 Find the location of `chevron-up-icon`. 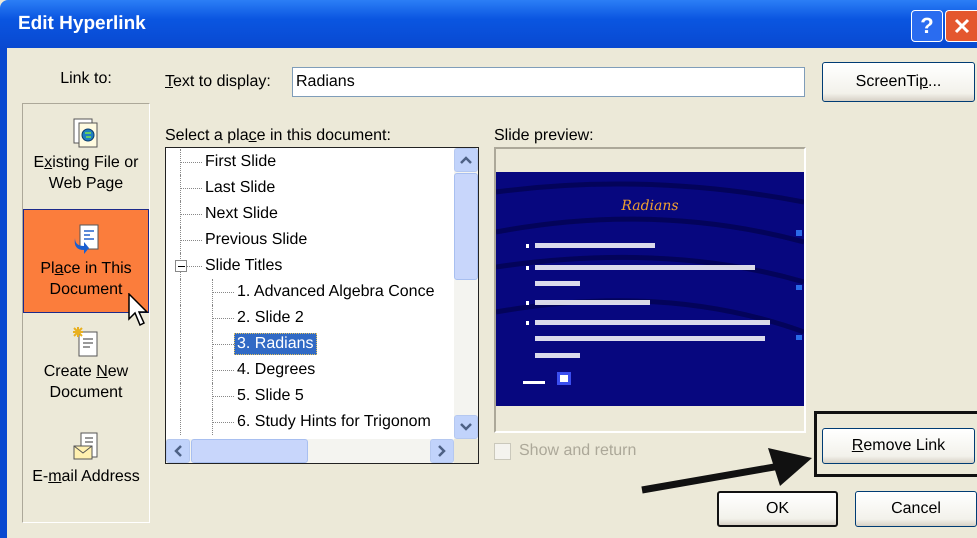

chevron-up-icon is located at coordinates (466, 160).